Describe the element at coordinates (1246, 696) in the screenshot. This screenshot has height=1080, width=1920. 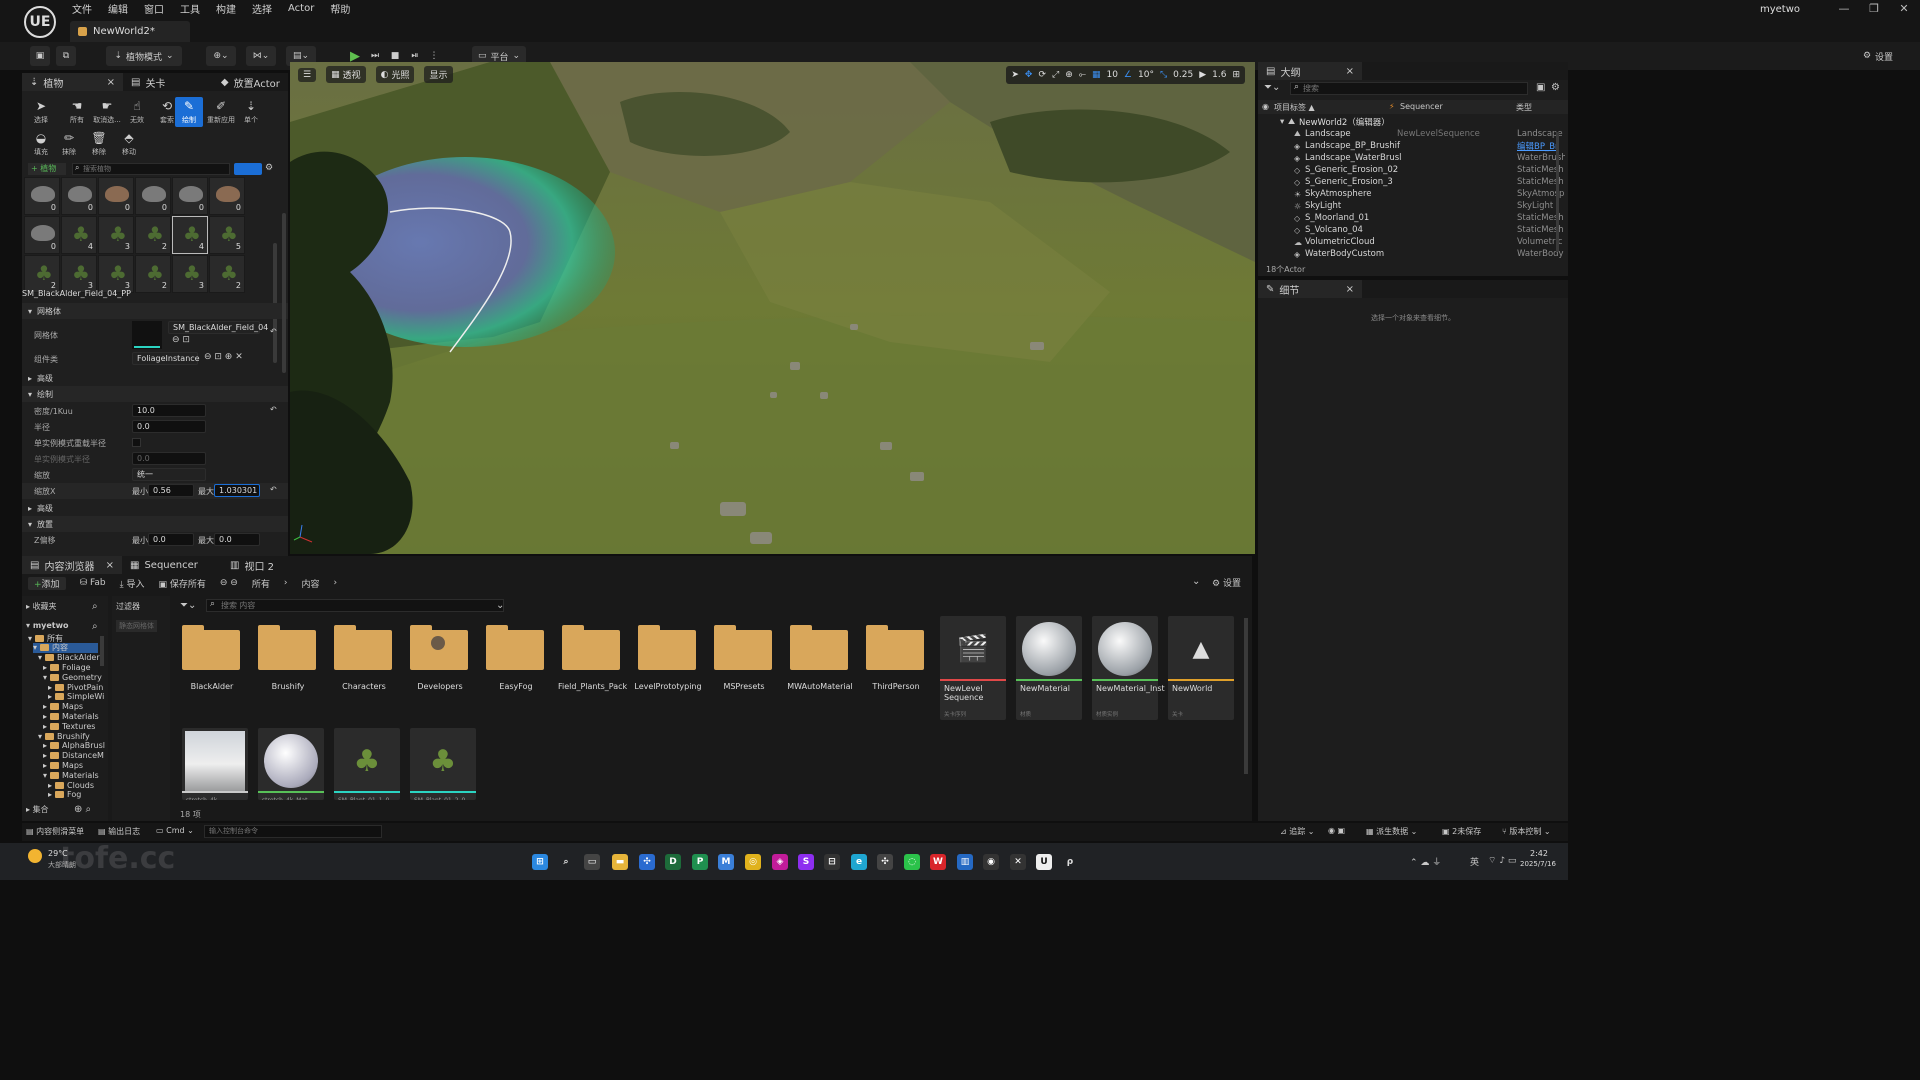
I see `asset-scrollbar` at that location.